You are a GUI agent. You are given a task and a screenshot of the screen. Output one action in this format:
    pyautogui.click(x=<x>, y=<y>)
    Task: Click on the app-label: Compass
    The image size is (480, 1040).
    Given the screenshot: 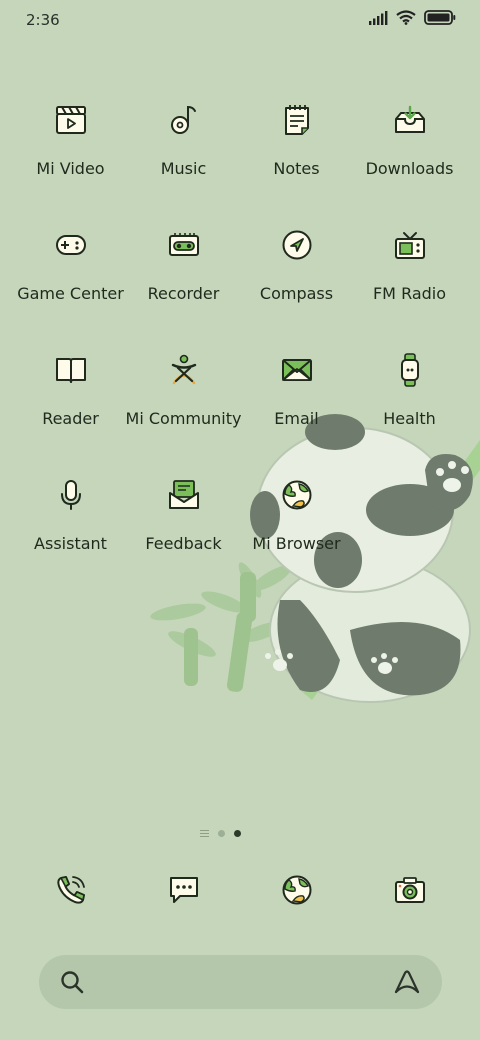 What is the action you would take?
    pyautogui.click(x=296, y=293)
    